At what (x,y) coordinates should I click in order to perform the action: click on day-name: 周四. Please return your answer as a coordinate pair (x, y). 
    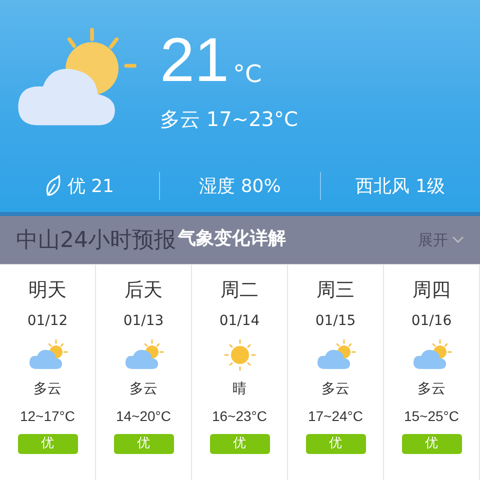
    Looking at the image, I should click on (431, 290).